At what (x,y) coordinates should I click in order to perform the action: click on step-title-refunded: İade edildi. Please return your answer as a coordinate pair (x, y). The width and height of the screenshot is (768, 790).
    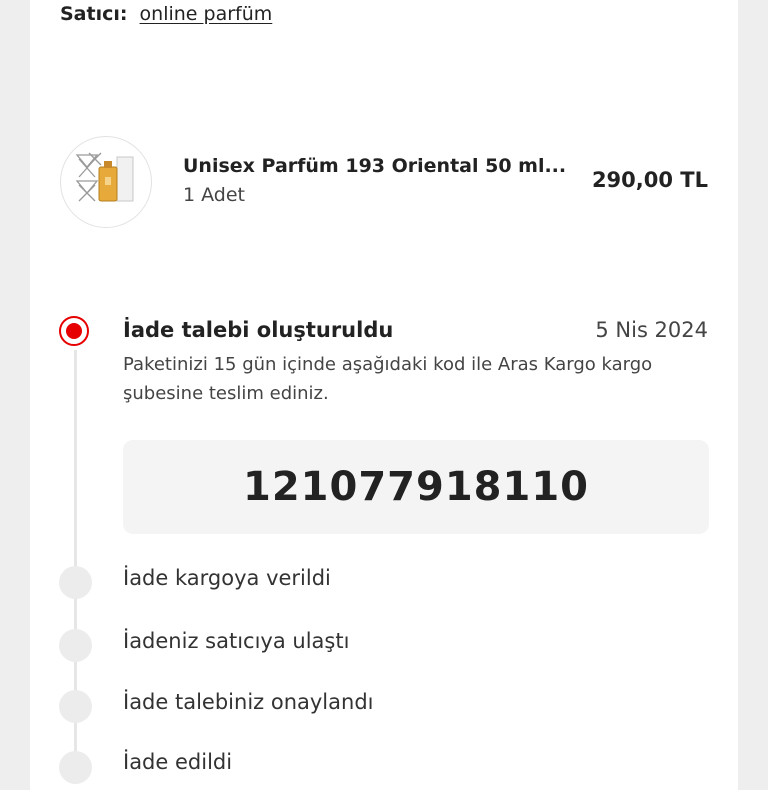
    Looking at the image, I should click on (178, 762).